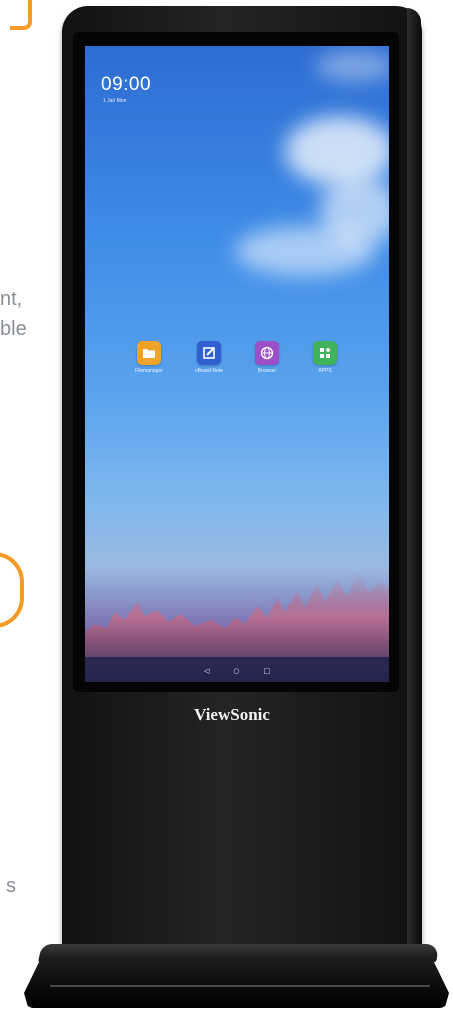 The height and width of the screenshot is (1024, 453). I want to click on kiosk-side-edge, so click(414, 484).